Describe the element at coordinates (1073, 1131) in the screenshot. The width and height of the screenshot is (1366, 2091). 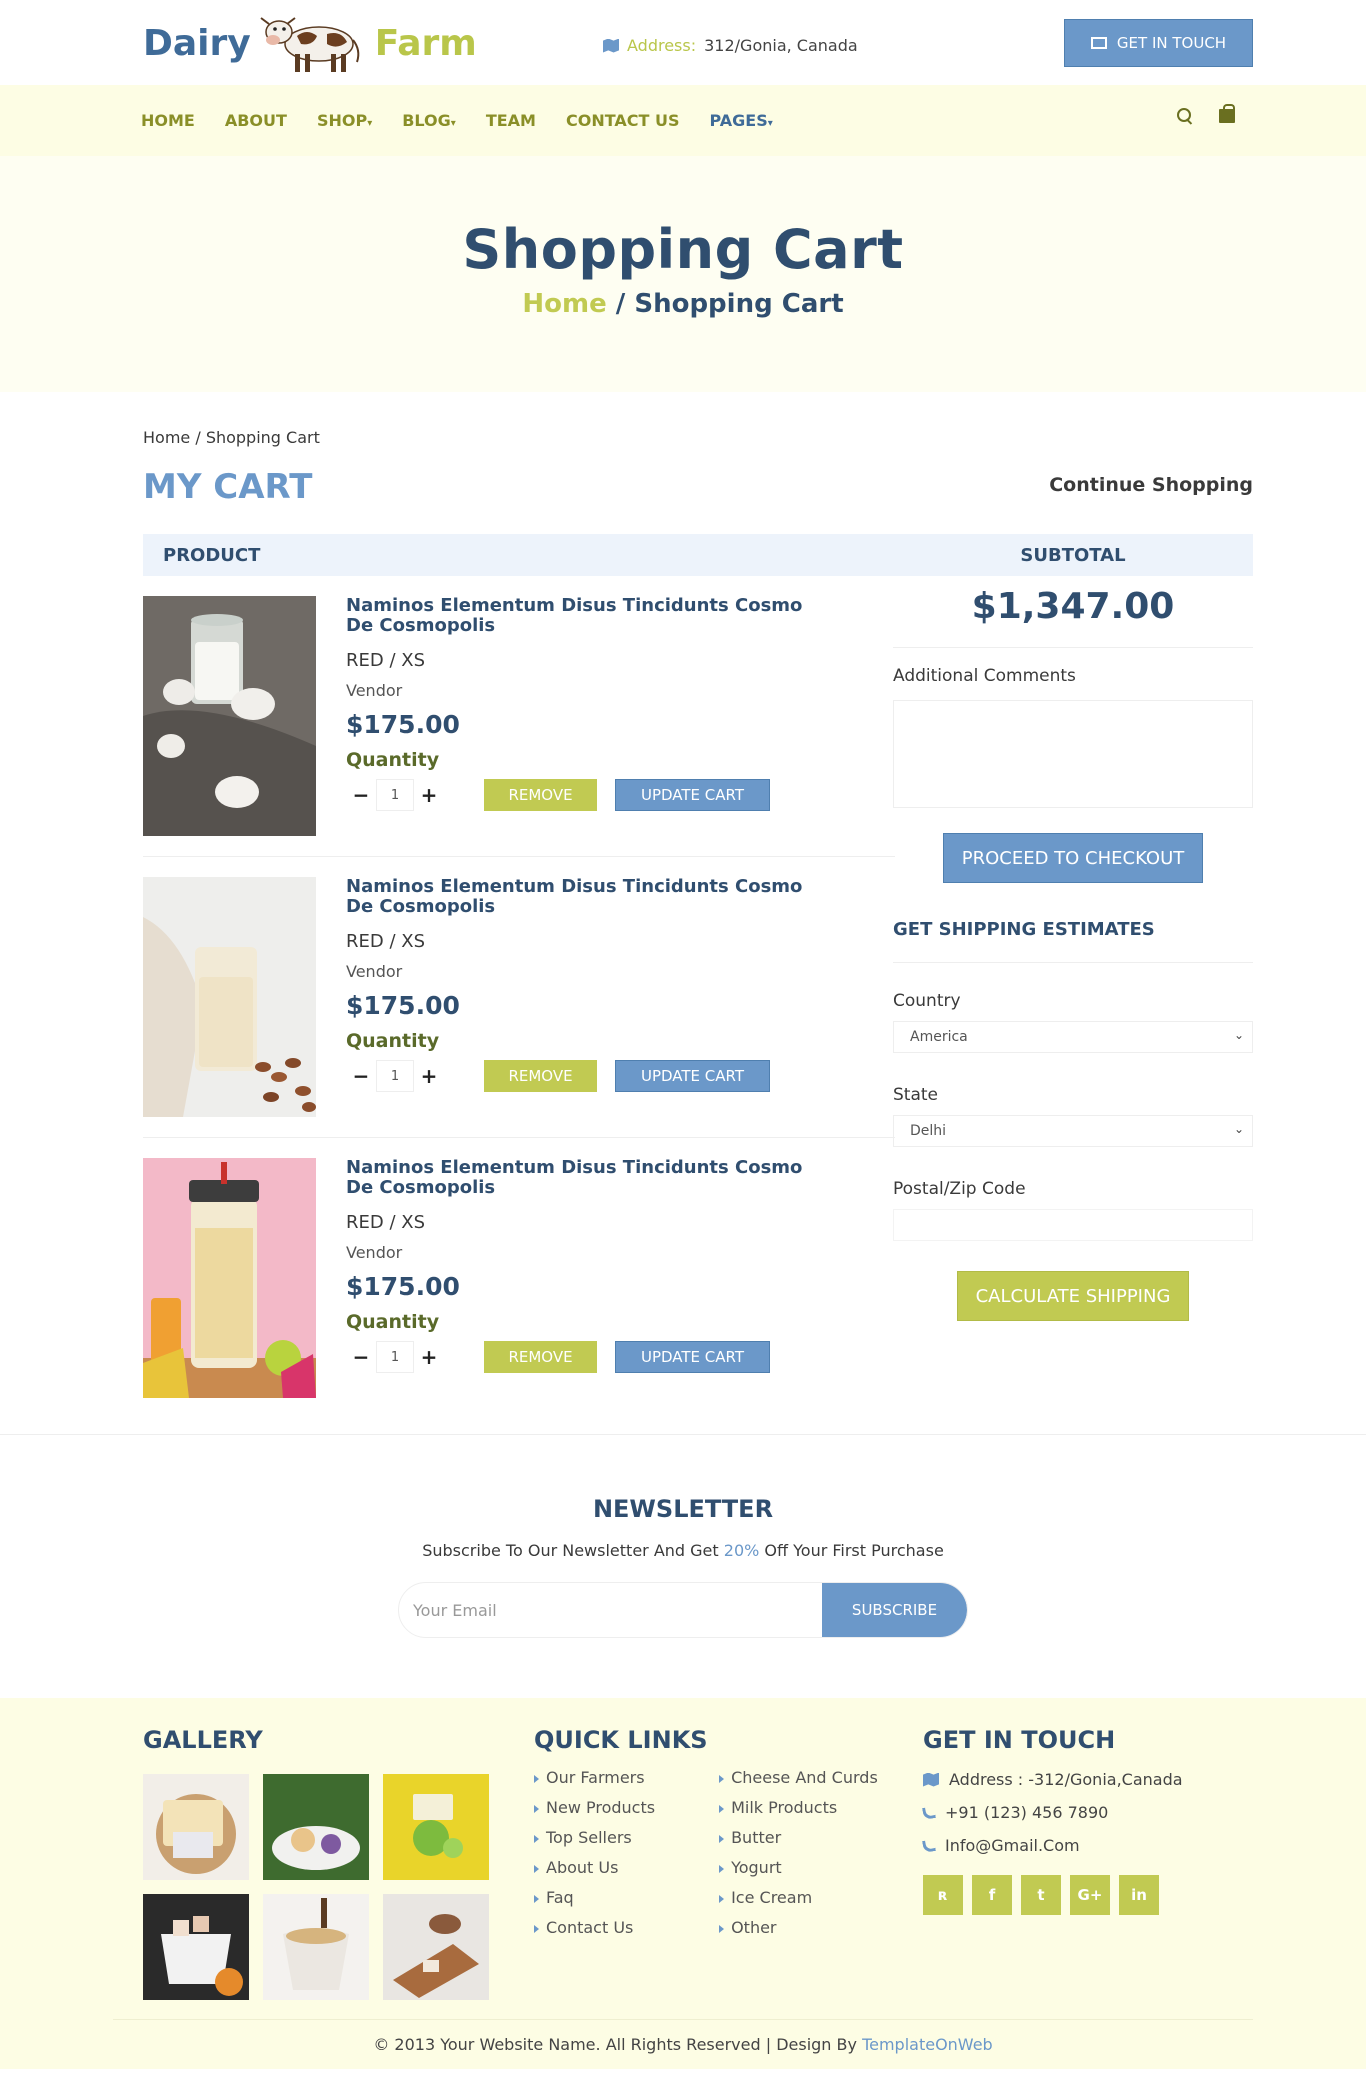
I see `state-select: Delhi ⌄` at that location.